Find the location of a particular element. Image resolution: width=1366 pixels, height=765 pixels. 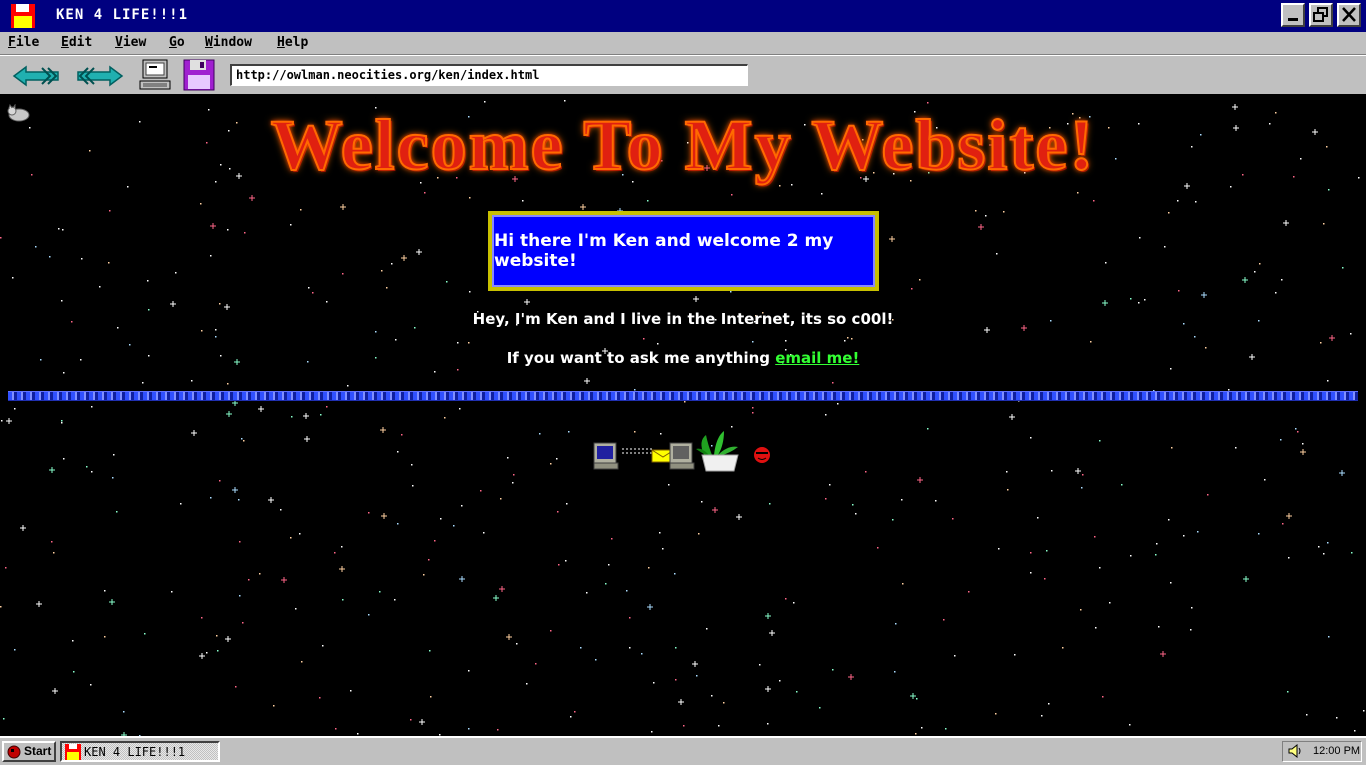

floppy-disk-icon is located at coordinates (199, 75).